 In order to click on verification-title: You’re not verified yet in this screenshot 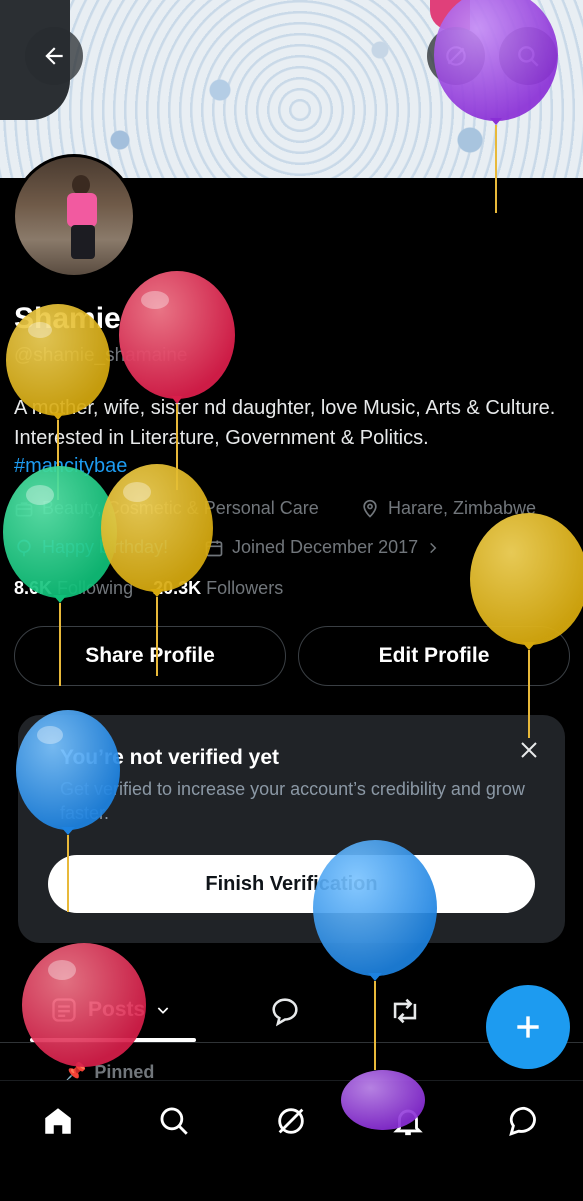, I will do `click(169, 757)`.